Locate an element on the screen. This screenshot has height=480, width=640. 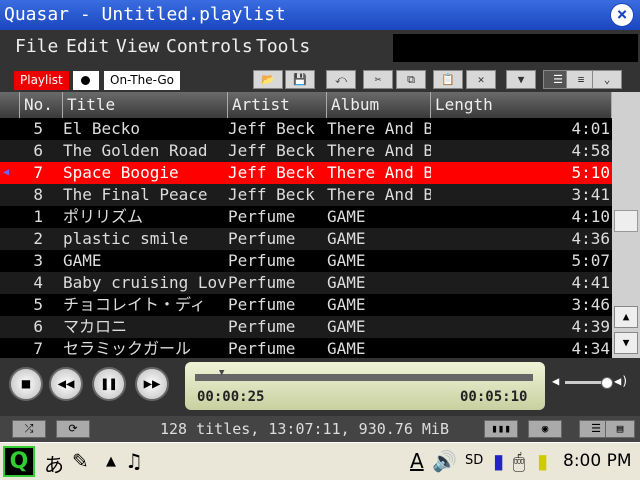
shuffle-icon: ⤮ is located at coordinates (29, 429).